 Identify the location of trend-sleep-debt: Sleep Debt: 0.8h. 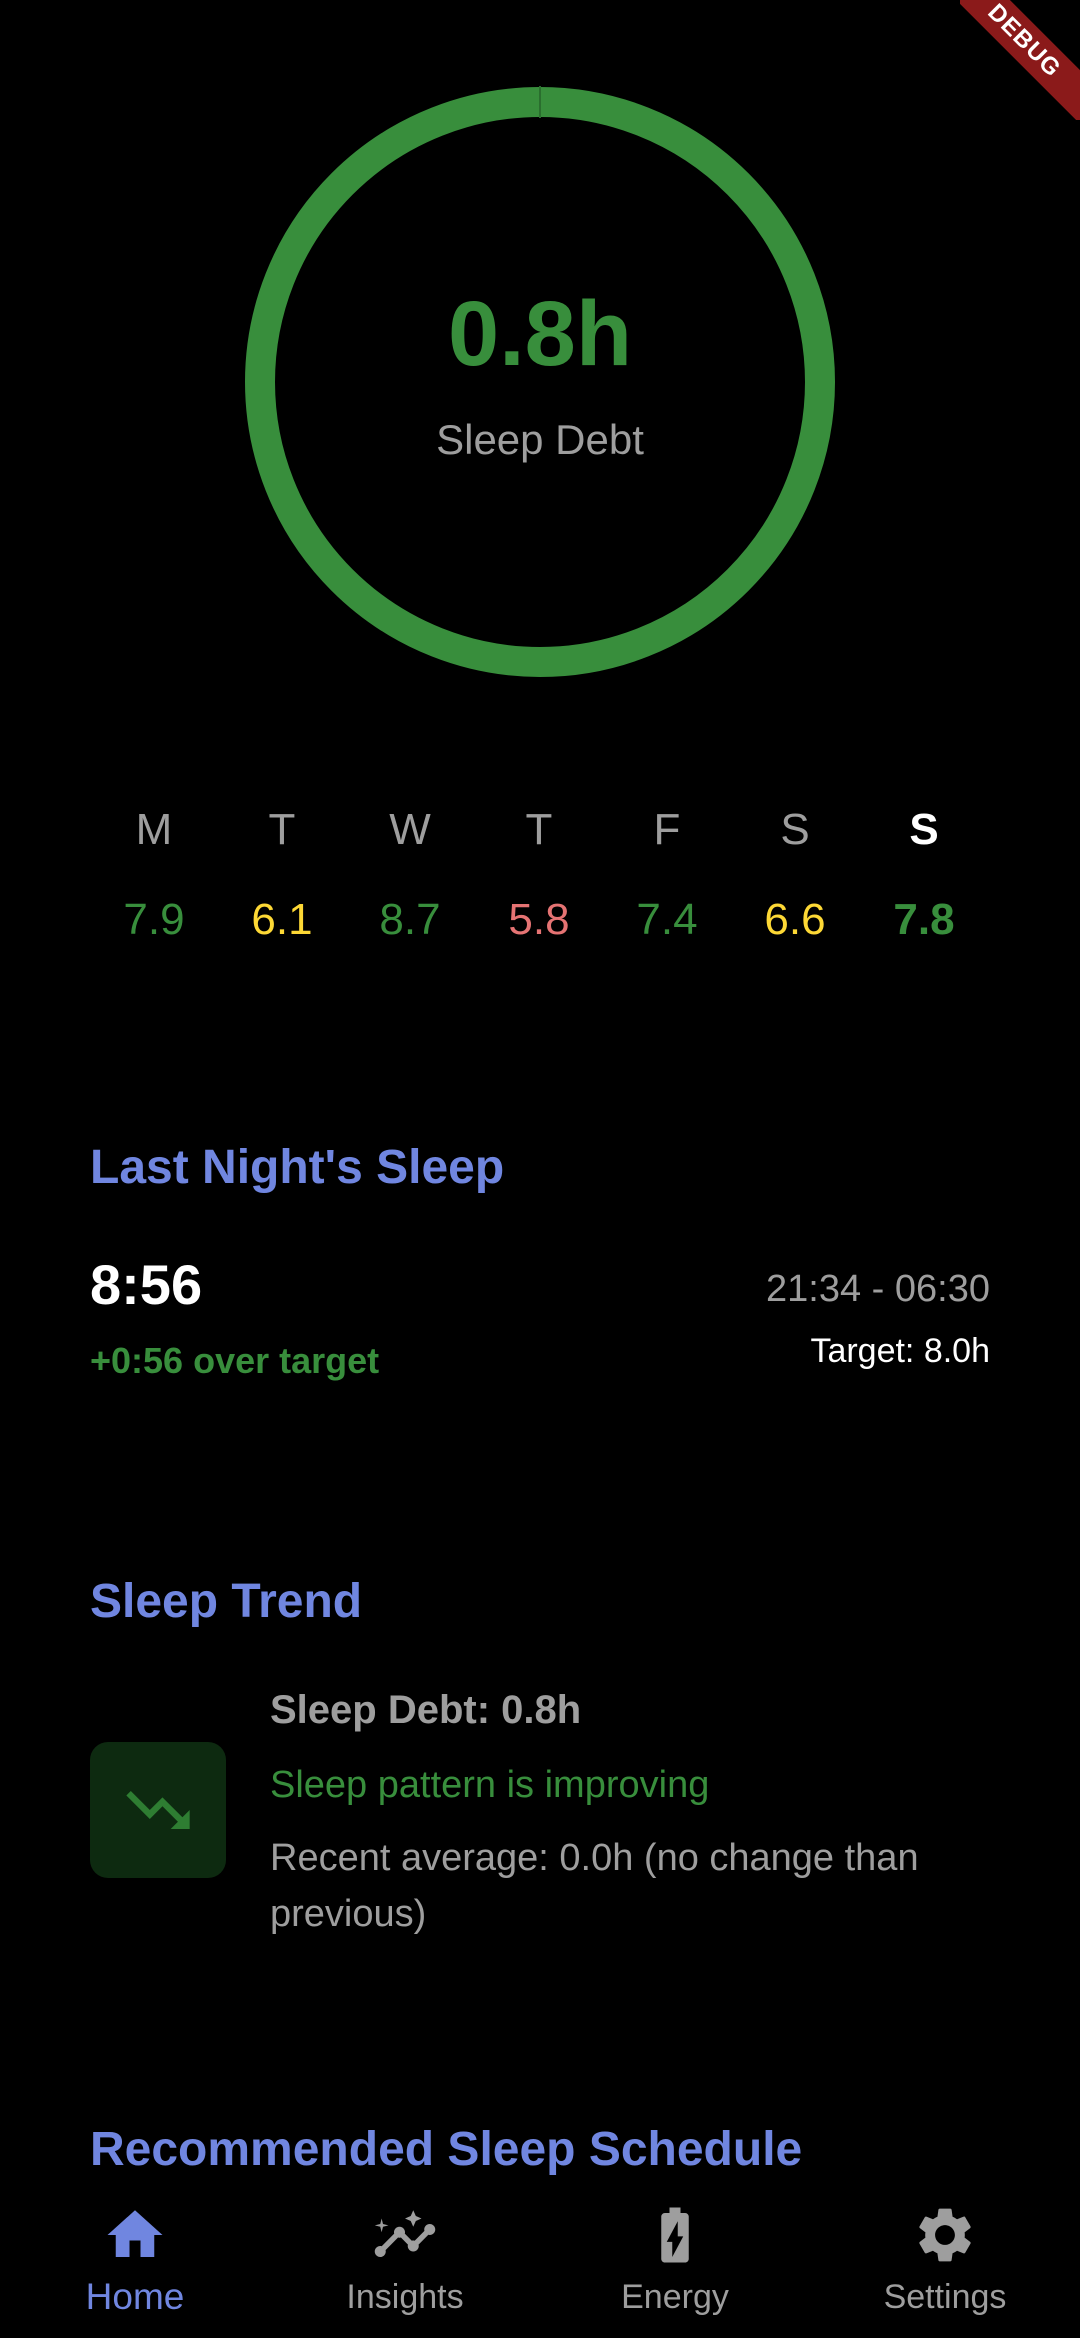
(426, 1710).